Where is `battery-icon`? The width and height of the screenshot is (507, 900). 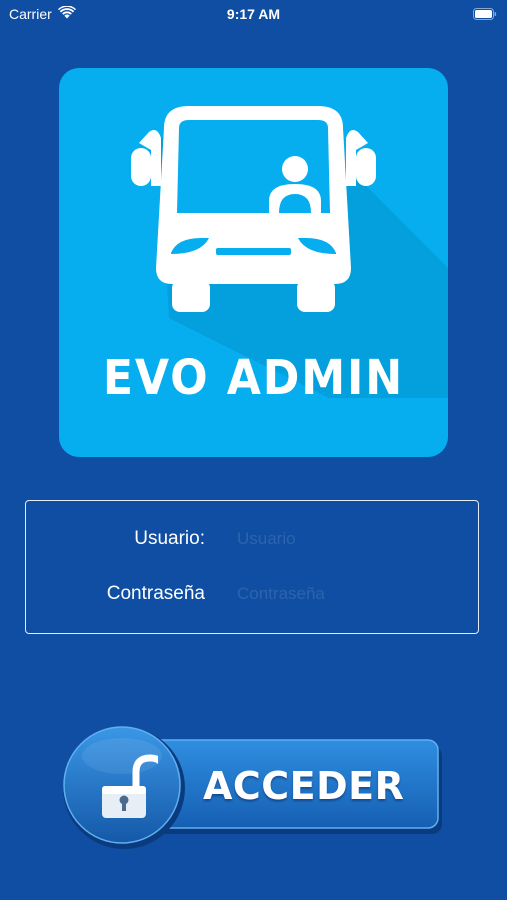 battery-icon is located at coordinates (485, 13).